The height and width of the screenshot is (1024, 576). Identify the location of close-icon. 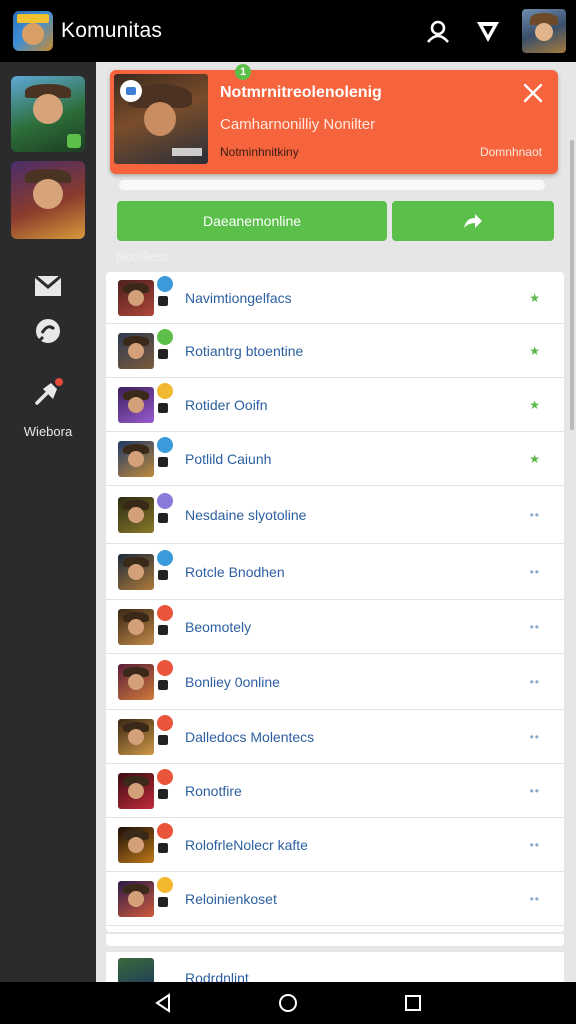
(533, 93).